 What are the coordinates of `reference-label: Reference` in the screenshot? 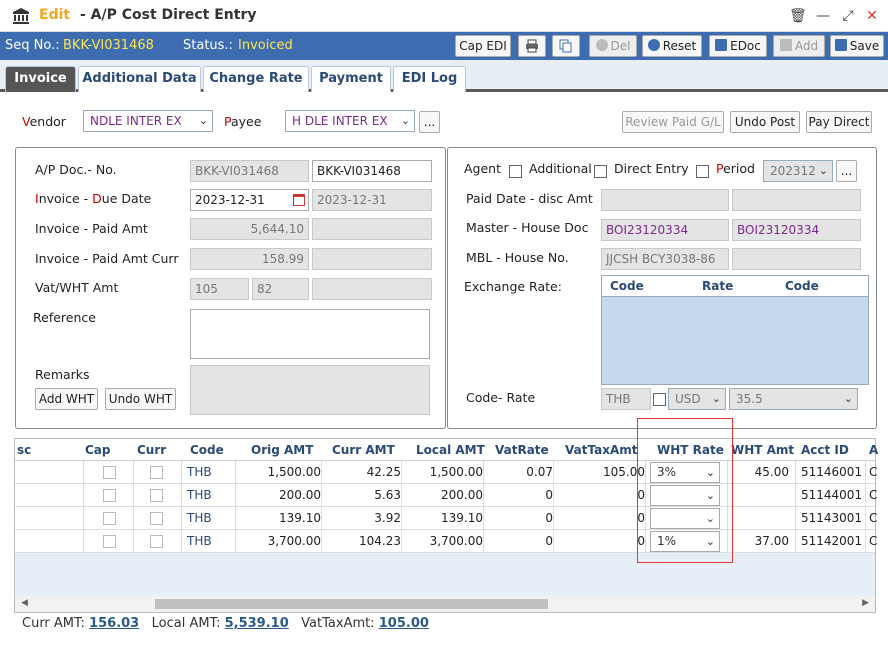 It's located at (64, 317).